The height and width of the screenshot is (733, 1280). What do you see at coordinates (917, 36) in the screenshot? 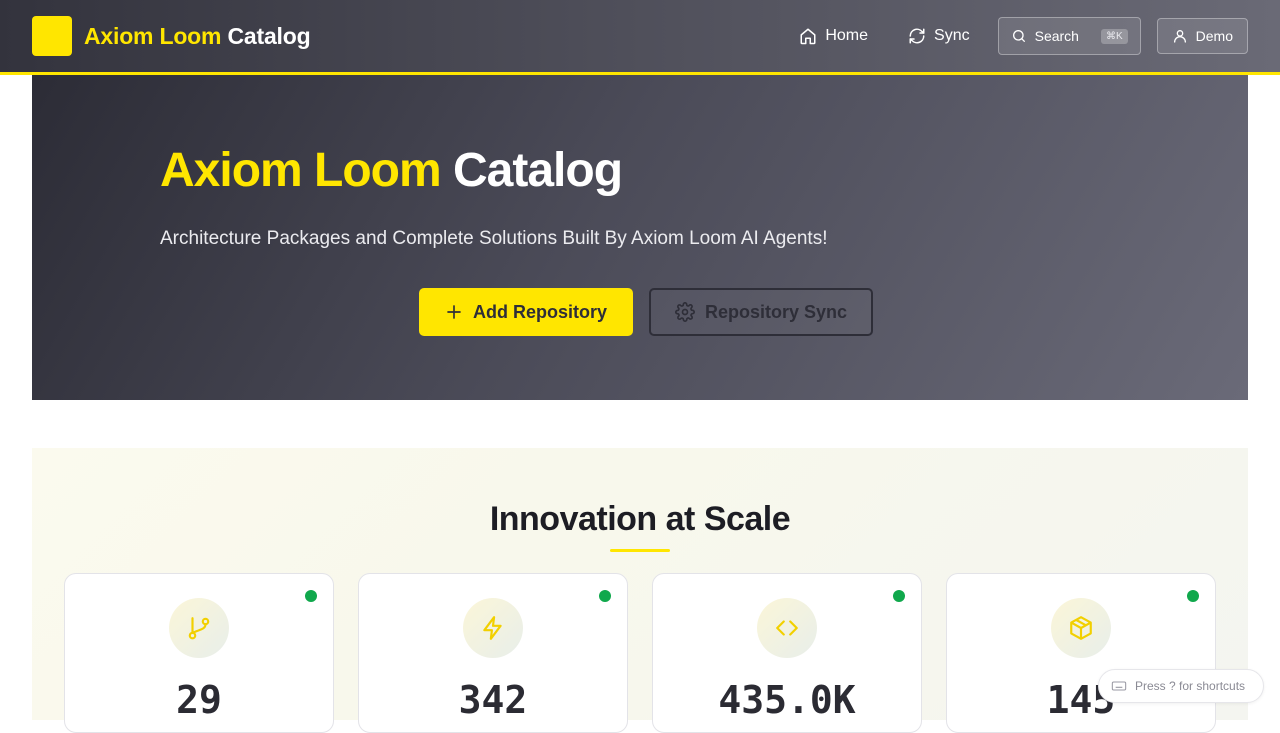
I see `refresh-icon` at bounding box center [917, 36].